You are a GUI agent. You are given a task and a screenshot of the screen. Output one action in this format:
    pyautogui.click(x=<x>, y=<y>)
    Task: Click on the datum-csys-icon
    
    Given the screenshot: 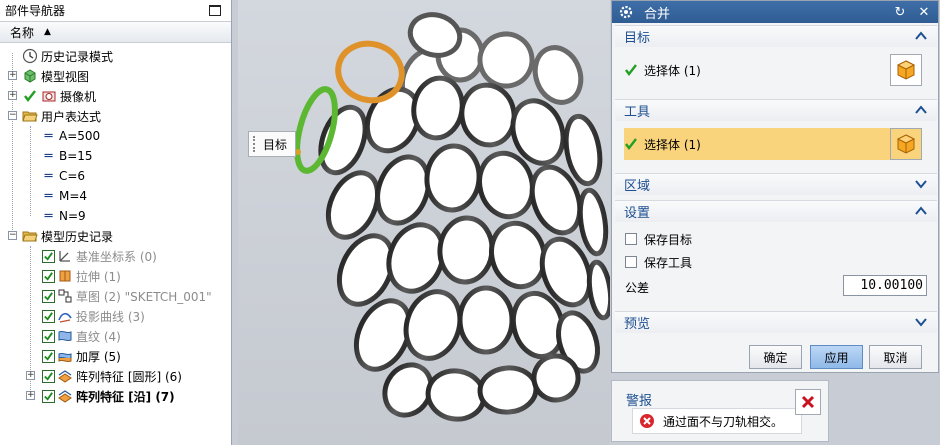 What is the action you would take?
    pyautogui.click(x=65, y=256)
    